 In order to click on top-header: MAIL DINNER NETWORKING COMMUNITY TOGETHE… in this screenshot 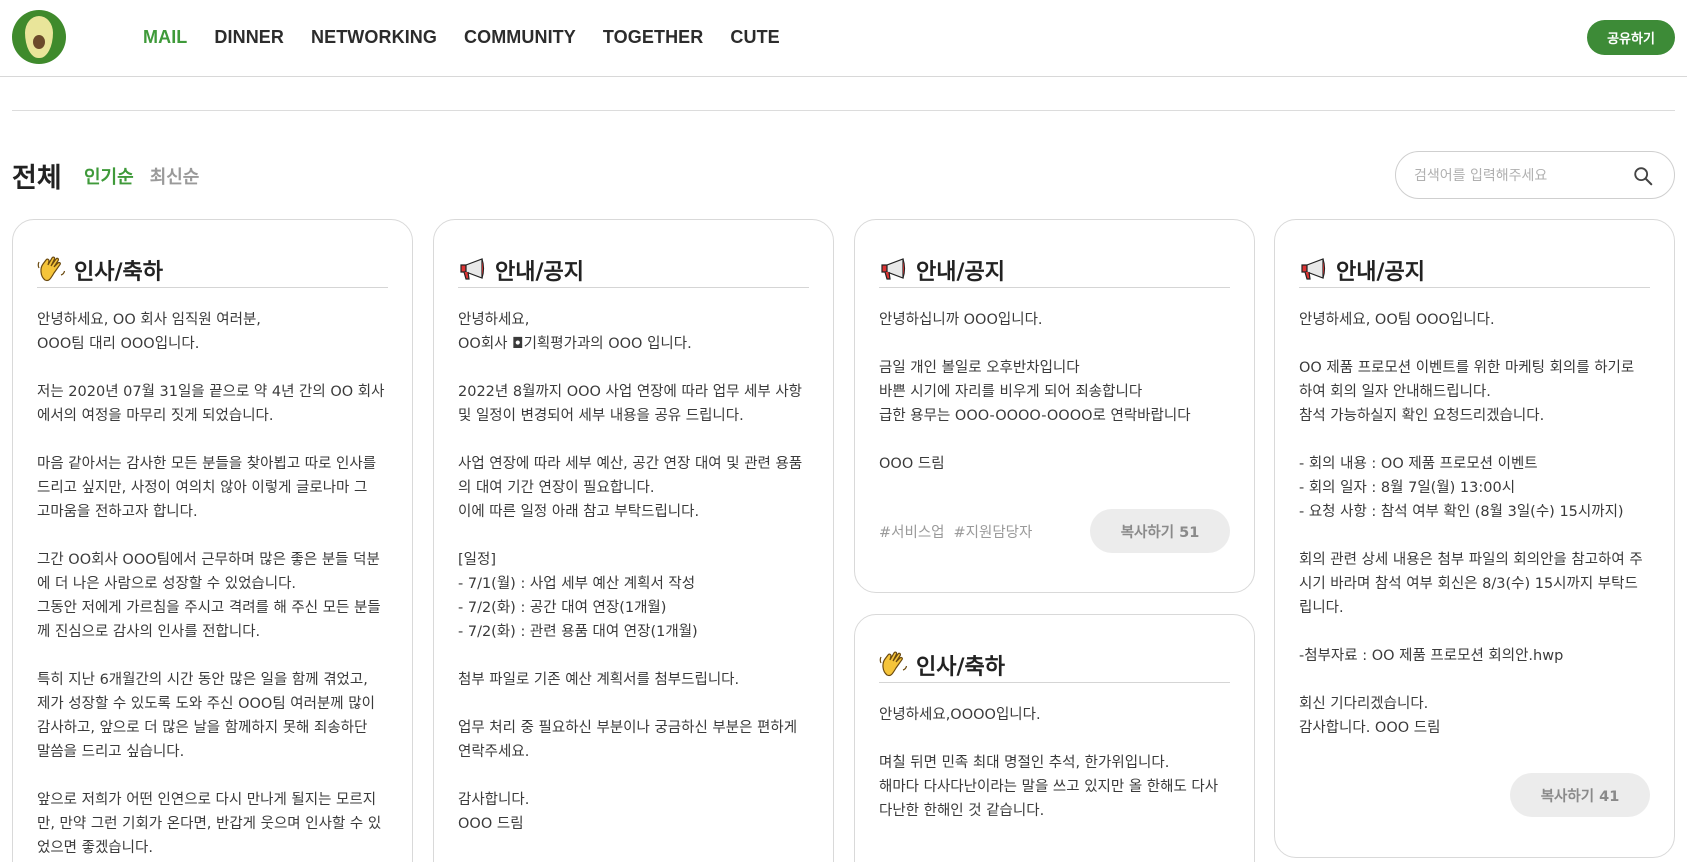, I will do `click(843, 38)`.